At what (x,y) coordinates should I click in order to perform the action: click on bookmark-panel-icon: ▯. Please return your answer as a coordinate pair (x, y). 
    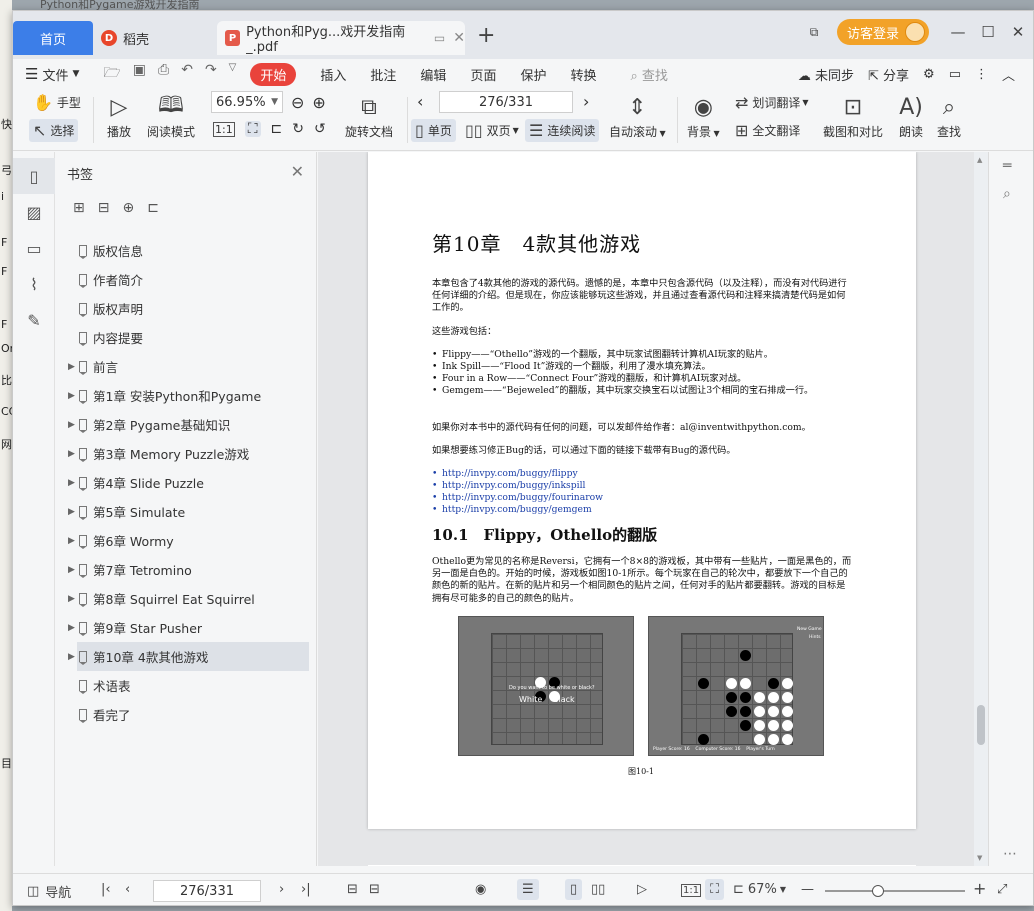
    Looking at the image, I should click on (34, 176).